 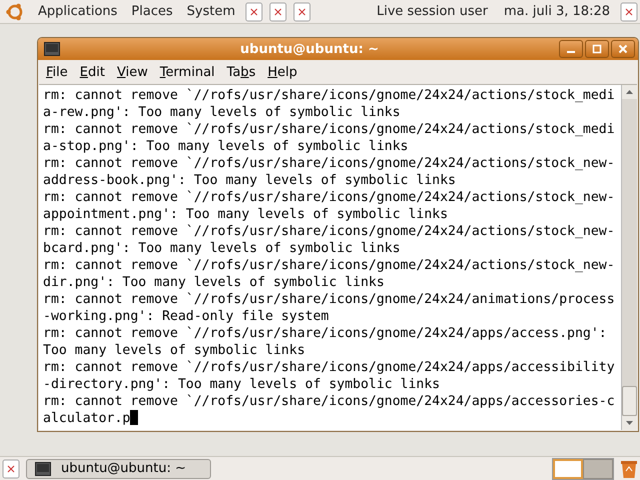 I want to click on close-button, so click(x=623, y=49).